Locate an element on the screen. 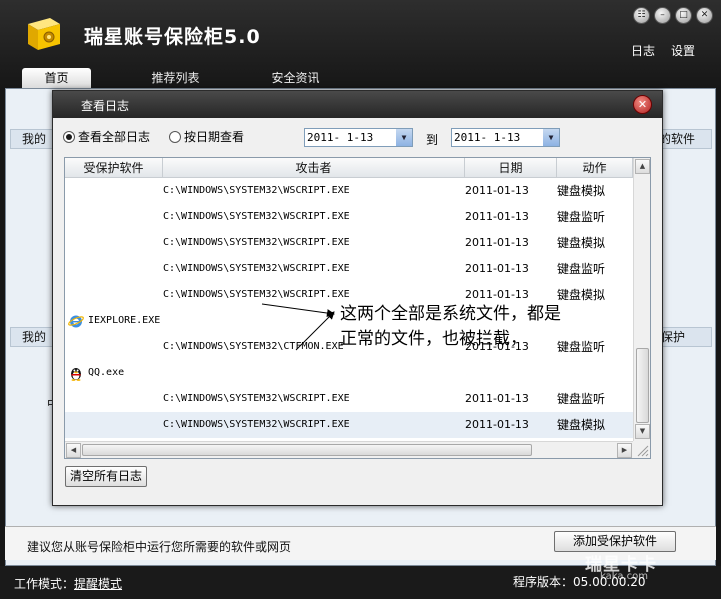 This screenshot has width=721, height=599. radio-date-dot is located at coordinates (175, 136).